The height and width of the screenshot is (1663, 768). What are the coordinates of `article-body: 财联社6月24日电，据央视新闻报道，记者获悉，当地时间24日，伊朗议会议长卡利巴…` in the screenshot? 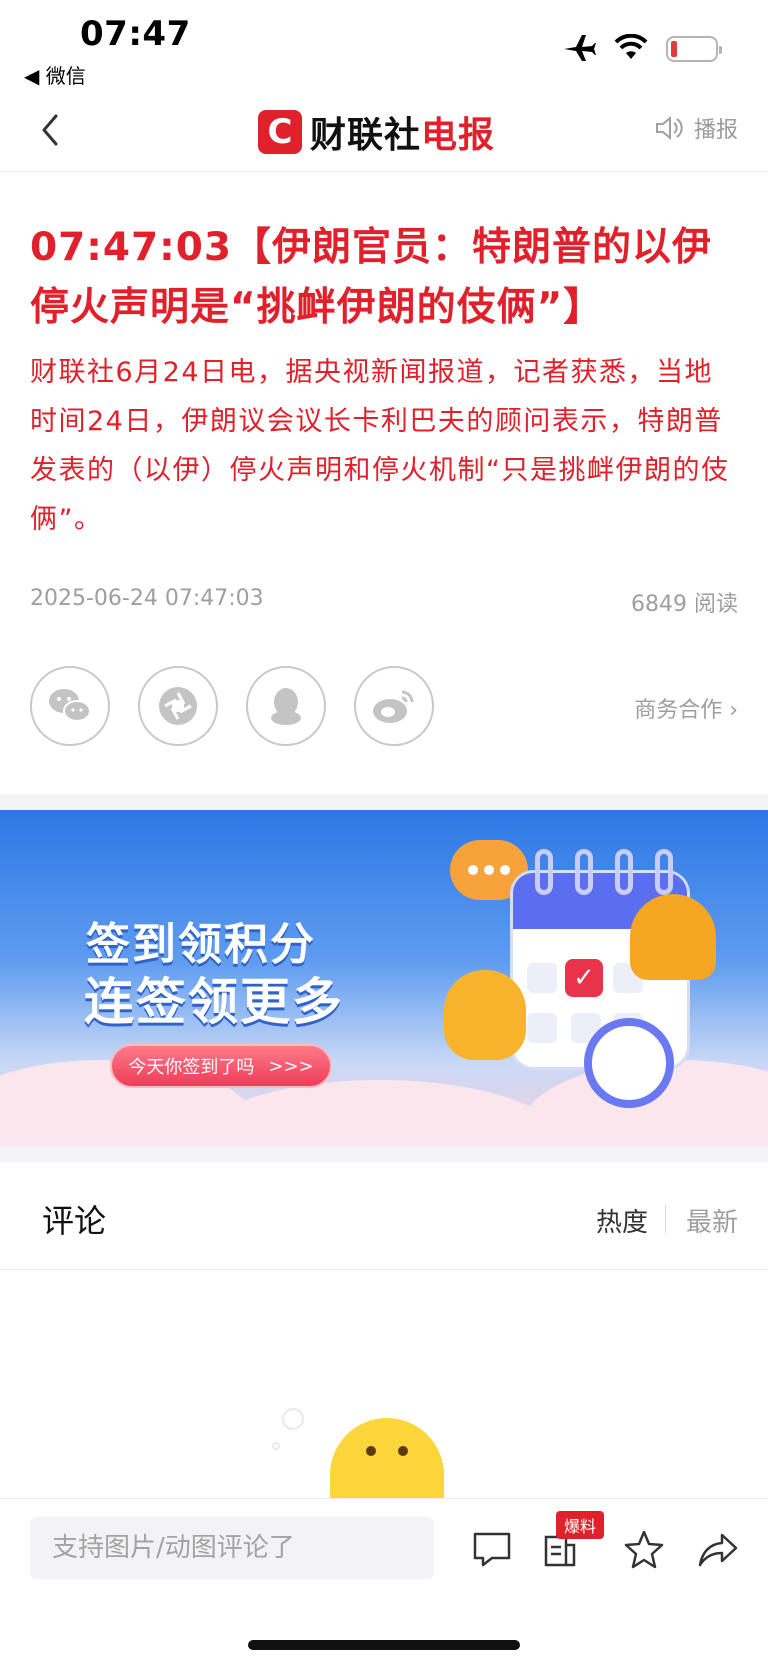 It's located at (380, 446).